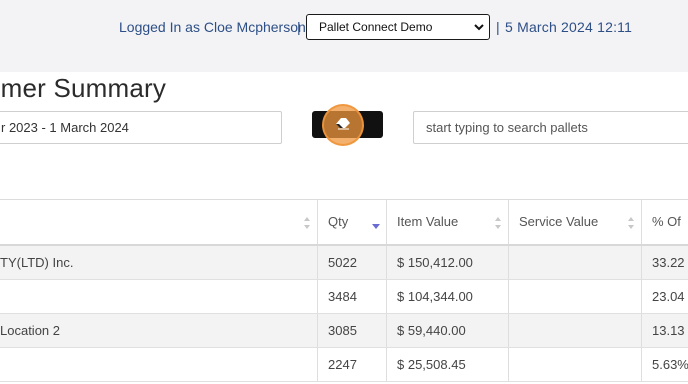  Describe the element at coordinates (352, 364) in the screenshot. I see `cell-qty: 2247` at that location.